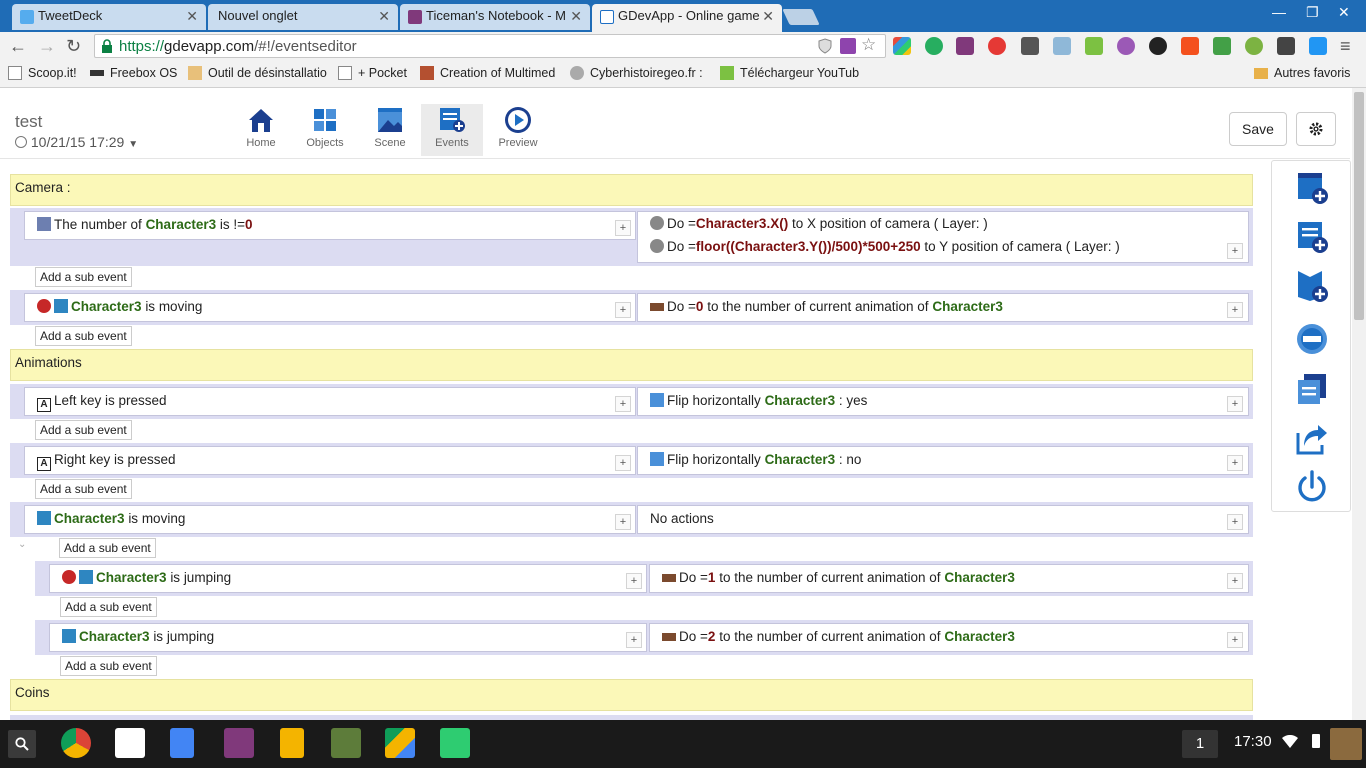 The width and height of the screenshot is (1366, 768). What do you see at coordinates (758, 403) in the screenshot?
I see `action-item: Flip horizontally Character3 : yes` at bounding box center [758, 403].